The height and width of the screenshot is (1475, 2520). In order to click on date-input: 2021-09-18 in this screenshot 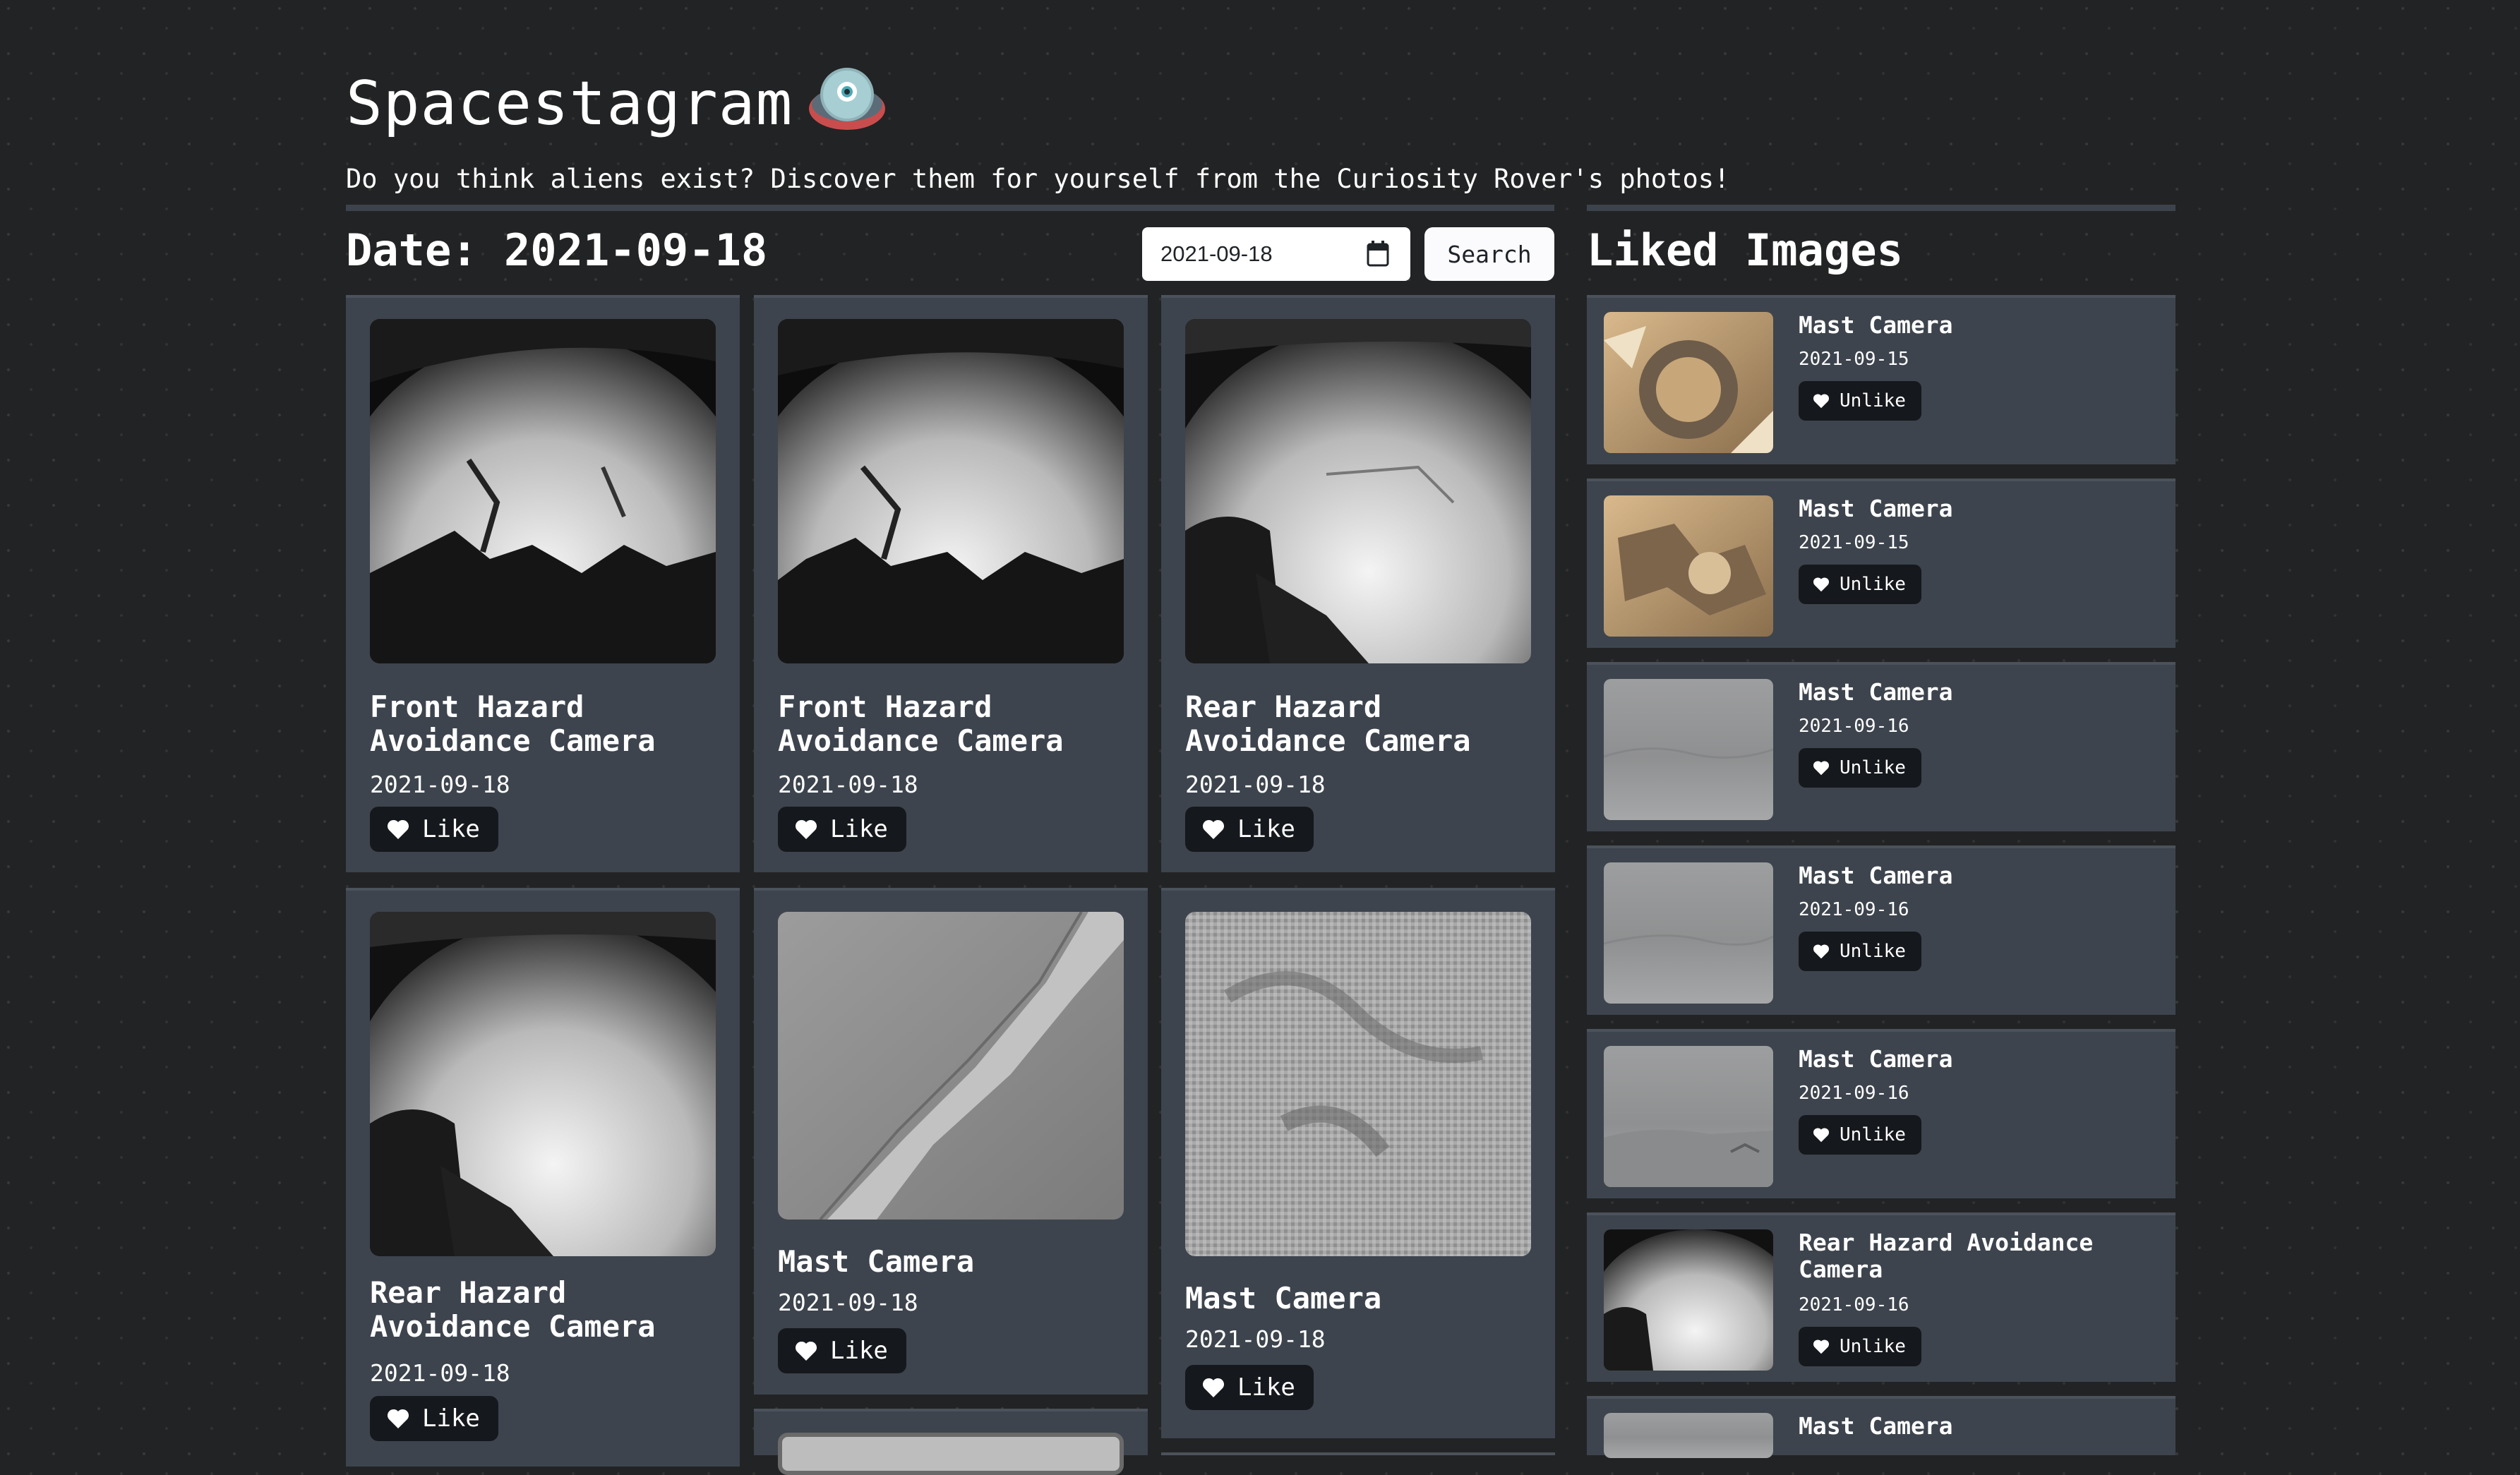, I will do `click(1276, 254)`.